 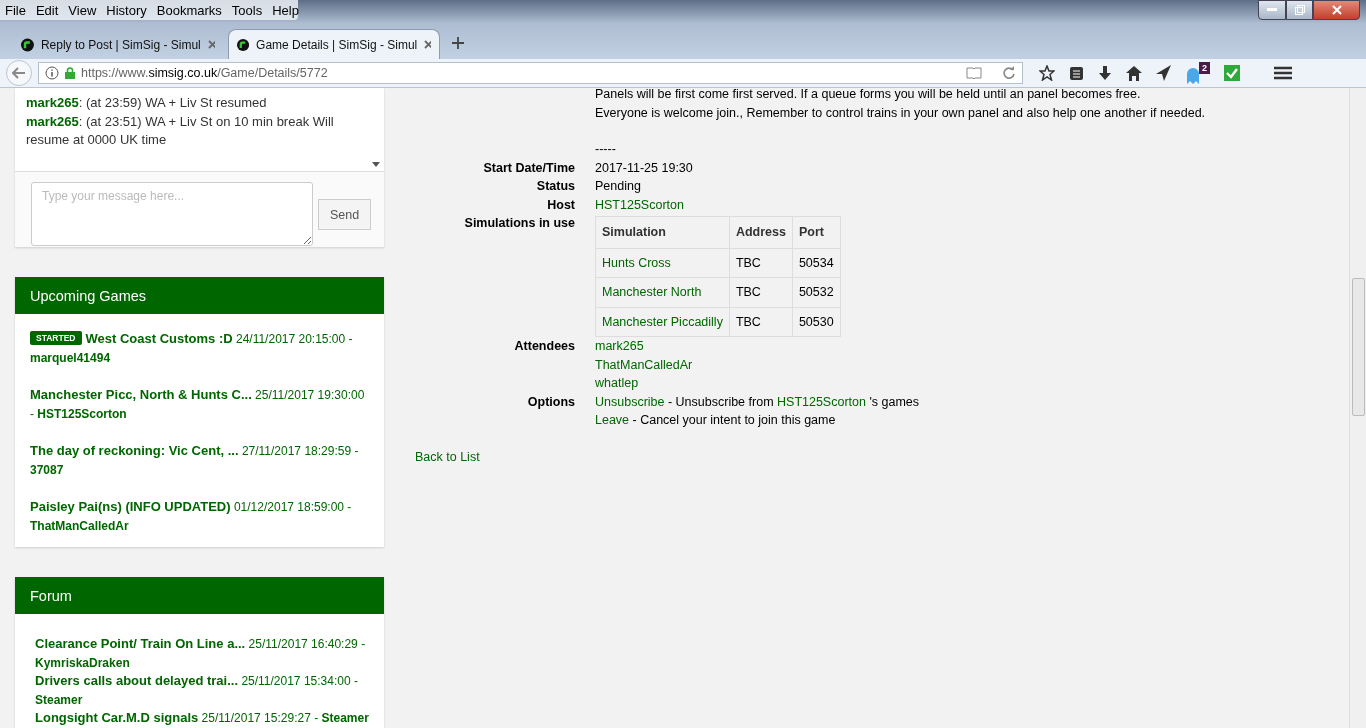 What do you see at coordinates (550, 402) in the screenshot?
I see `field-label: Options` at bounding box center [550, 402].